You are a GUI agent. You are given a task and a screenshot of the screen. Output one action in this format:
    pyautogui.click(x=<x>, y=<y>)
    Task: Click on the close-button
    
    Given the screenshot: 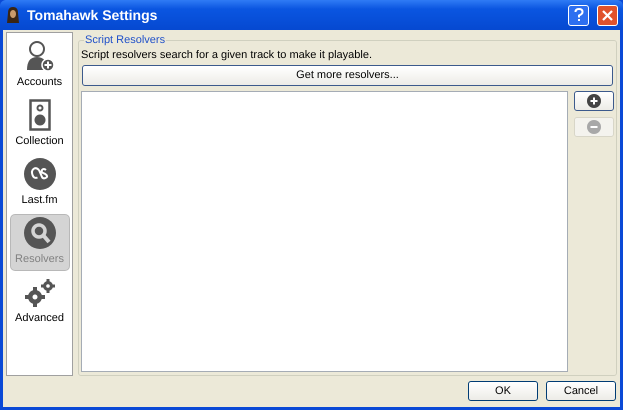 What is the action you would take?
    pyautogui.click(x=607, y=15)
    